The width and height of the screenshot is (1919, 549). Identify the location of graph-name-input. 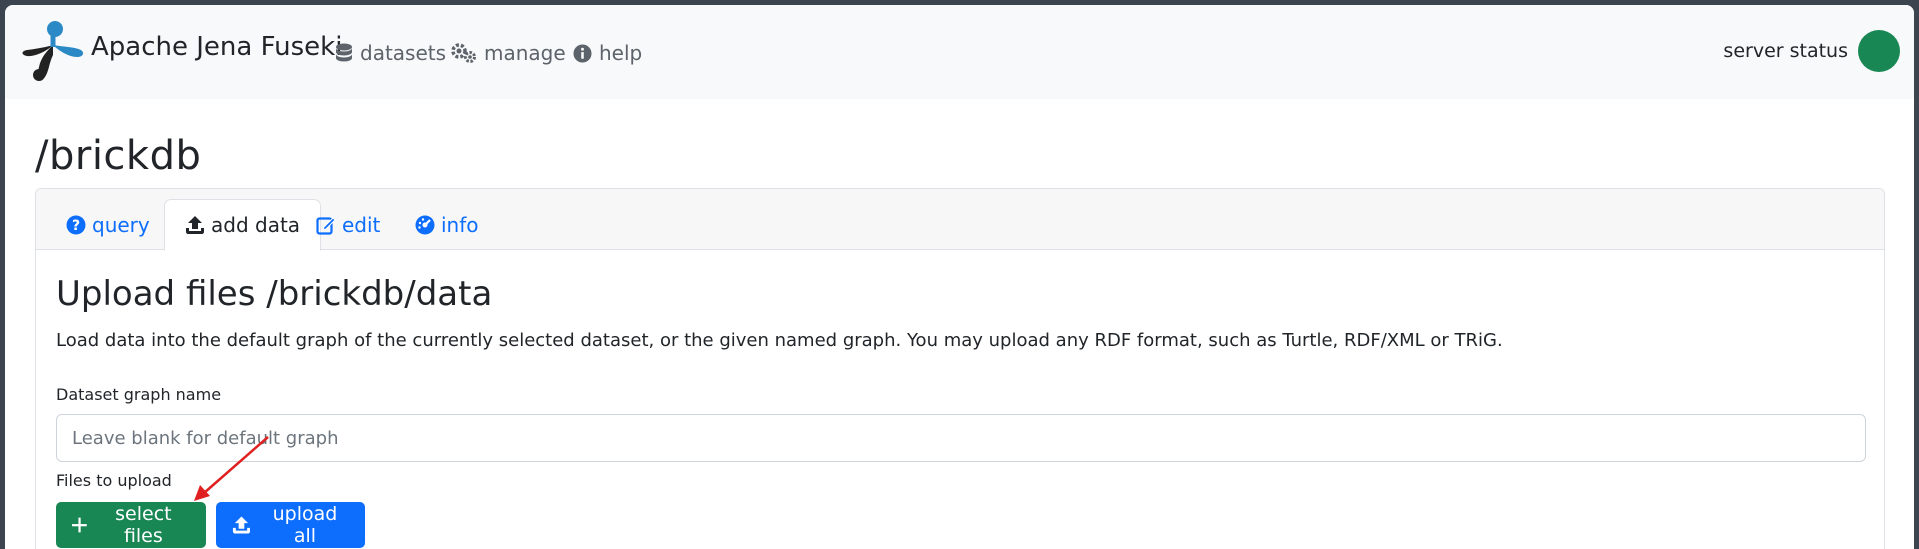
(961, 438).